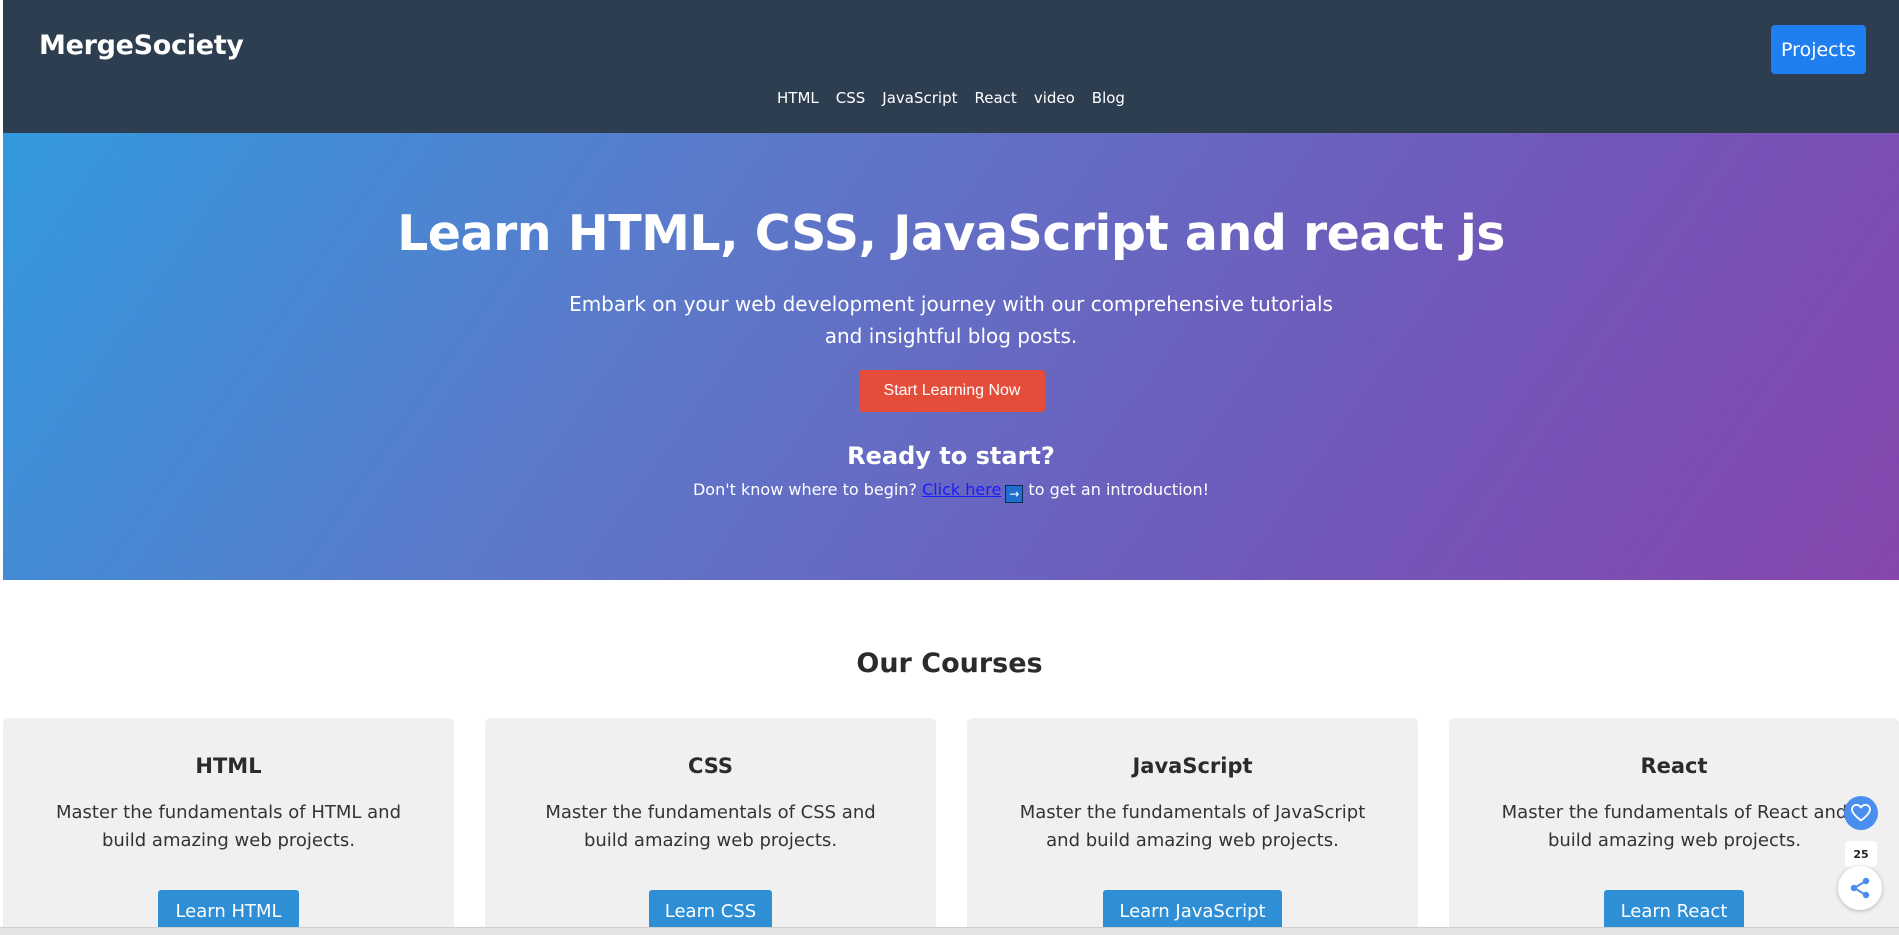 The width and height of the screenshot is (1899, 935). Describe the element at coordinates (798, 98) in the screenshot. I see `nav-link-html: HTML` at that location.